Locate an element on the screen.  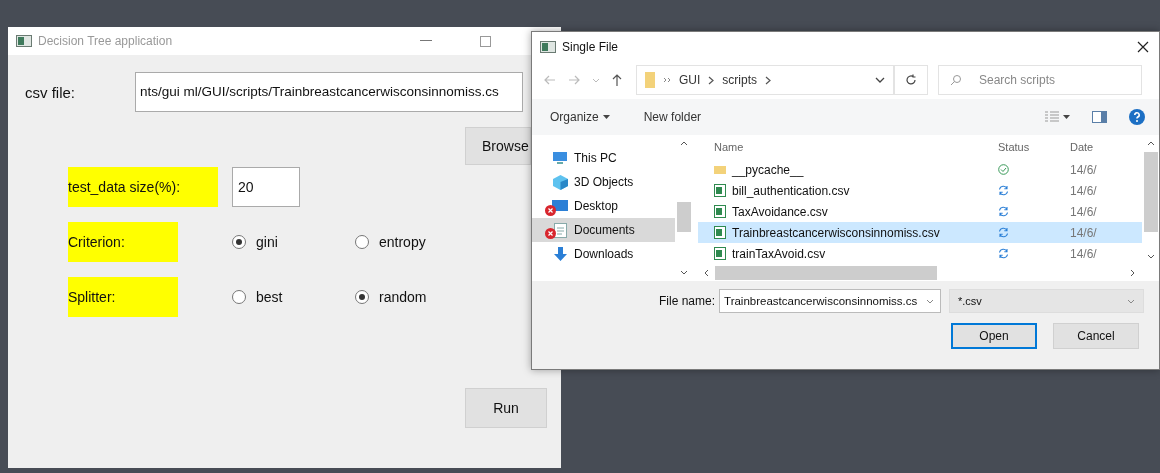
file-name-label: File name: is located at coordinates (687, 301).